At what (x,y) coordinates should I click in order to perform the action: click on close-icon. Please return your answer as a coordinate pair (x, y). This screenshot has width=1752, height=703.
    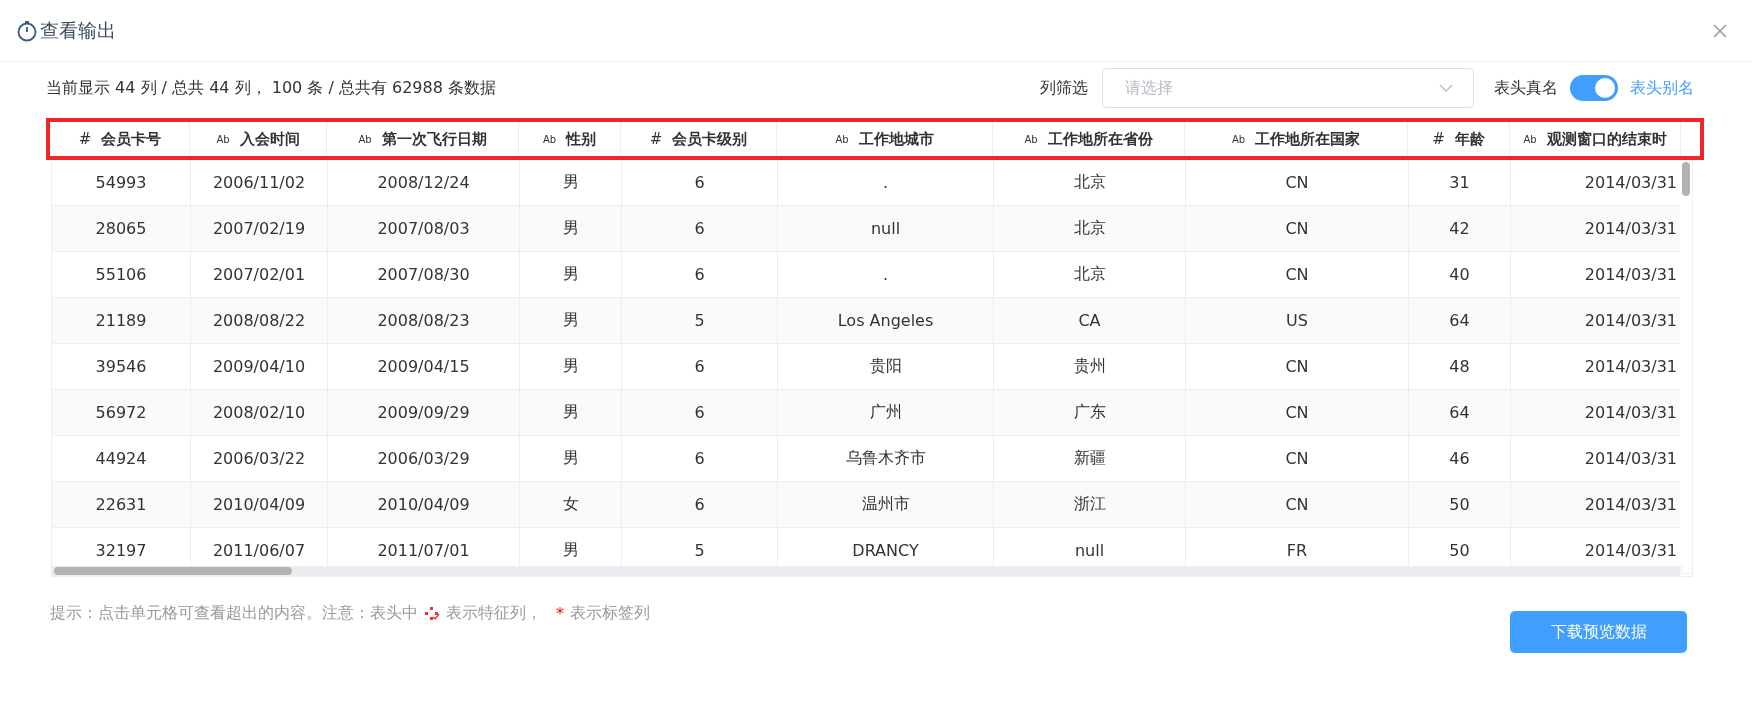
    Looking at the image, I should click on (1720, 30).